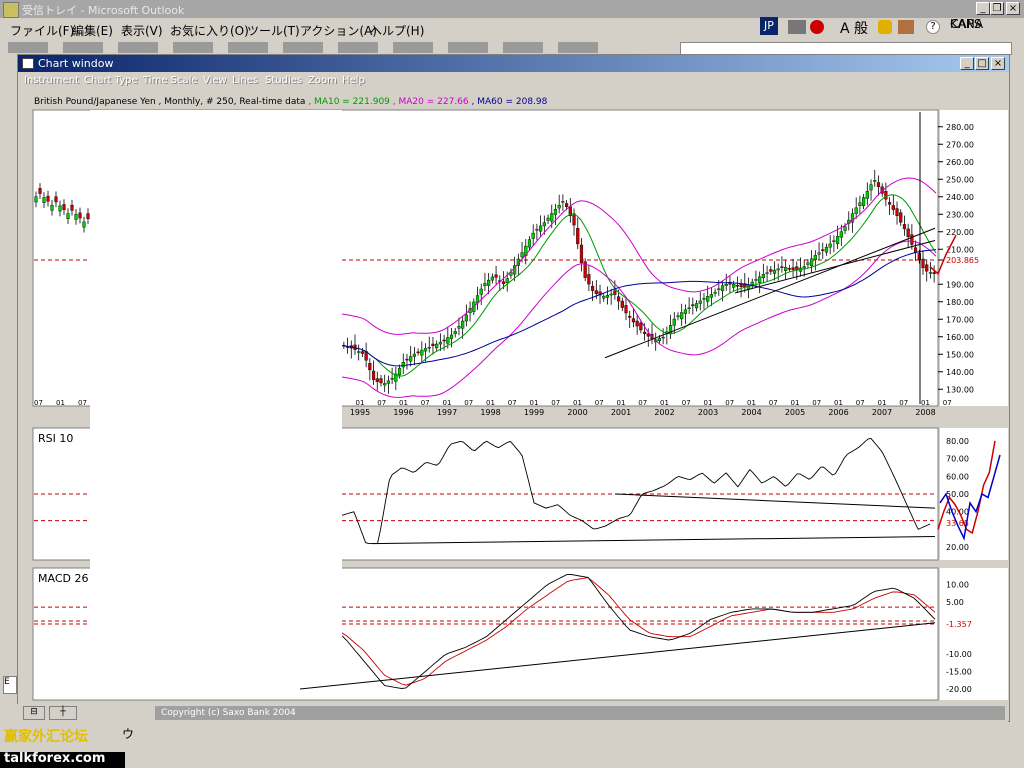  What do you see at coordinates (128, 734) in the screenshot?
I see `taskbar-fragment: ウ` at bounding box center [128, 734].